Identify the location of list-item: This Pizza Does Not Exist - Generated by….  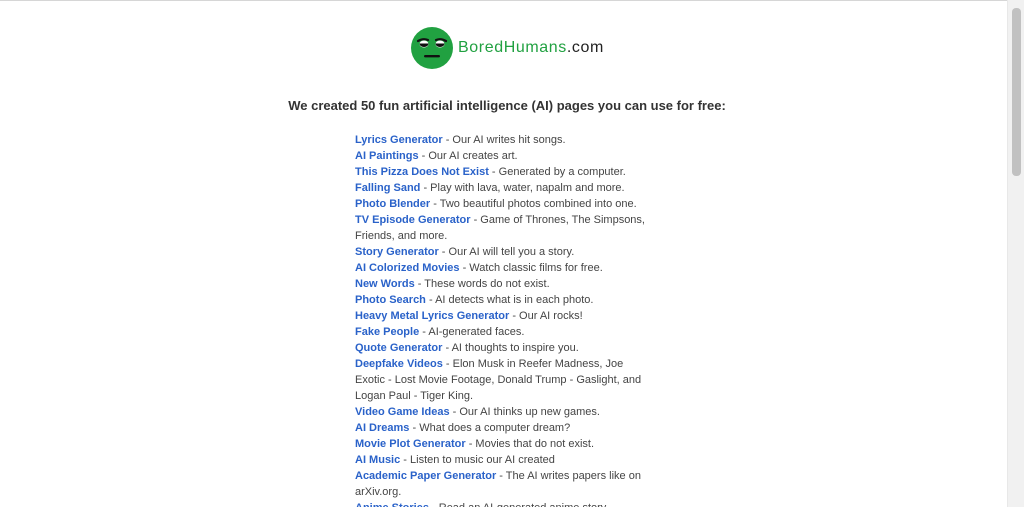
(505, 172).